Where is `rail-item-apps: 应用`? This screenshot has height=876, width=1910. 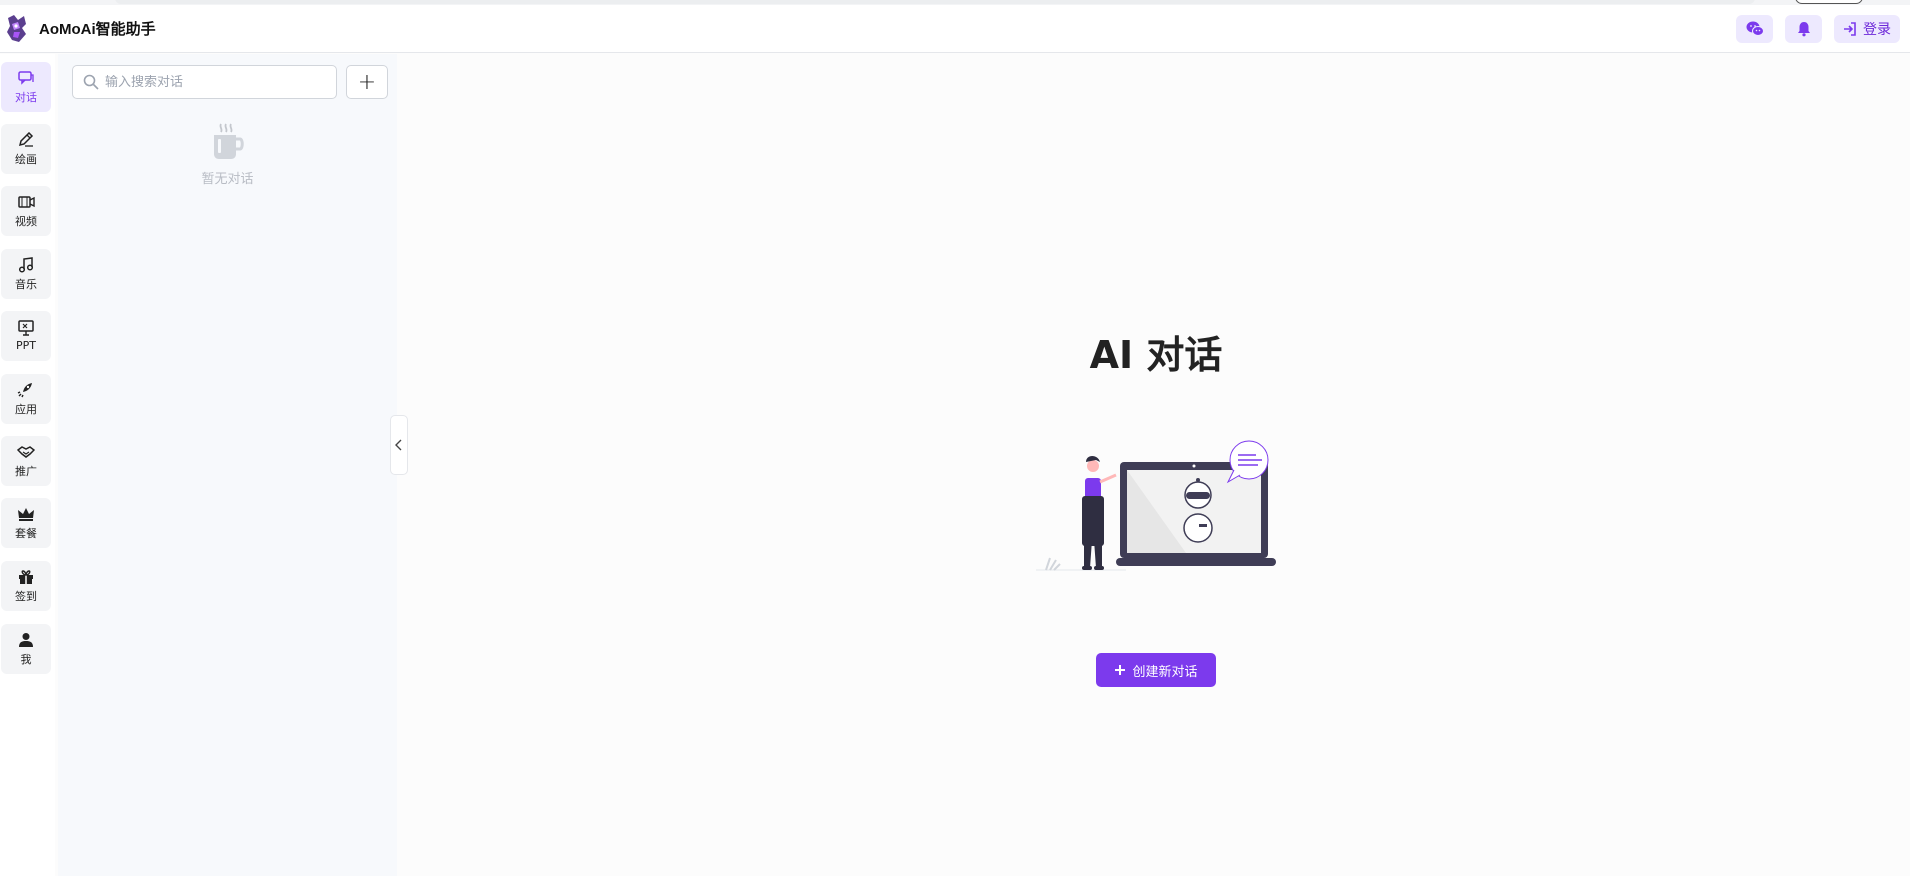 rail-item-apps: 应用 is located at coordinates (26, 399).